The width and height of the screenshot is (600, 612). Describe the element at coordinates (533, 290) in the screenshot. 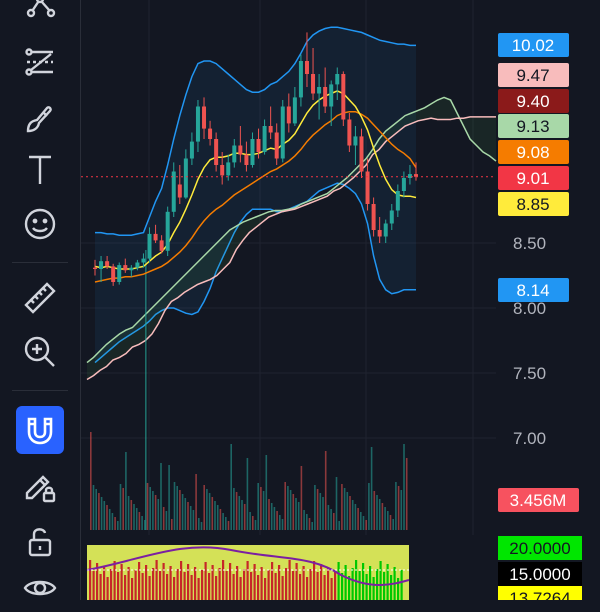

I see `price-tag: 8.14` at that location.